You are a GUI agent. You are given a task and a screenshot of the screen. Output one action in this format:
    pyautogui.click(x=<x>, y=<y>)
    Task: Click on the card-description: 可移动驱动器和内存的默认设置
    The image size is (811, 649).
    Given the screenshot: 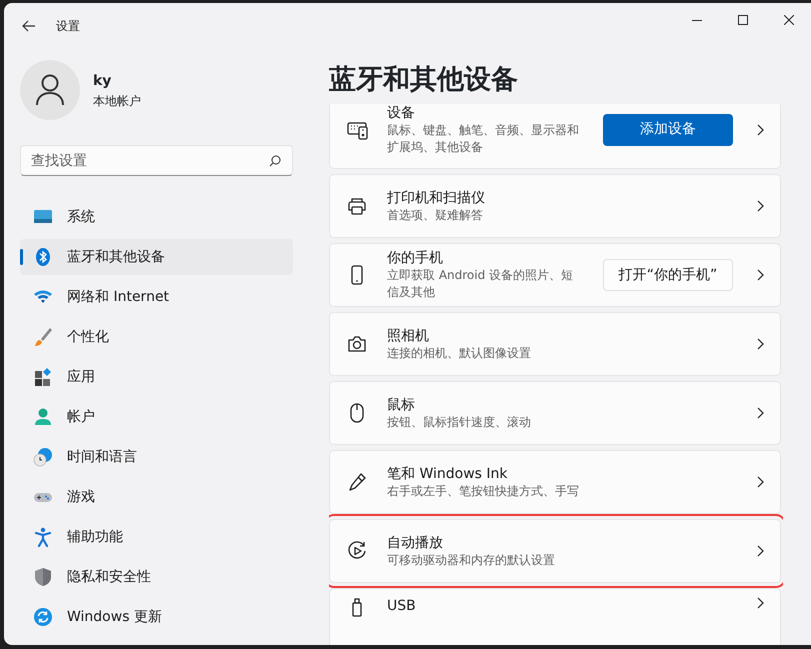 What is the action you would take?
    pyautogui.click(x=471, y=560)
    